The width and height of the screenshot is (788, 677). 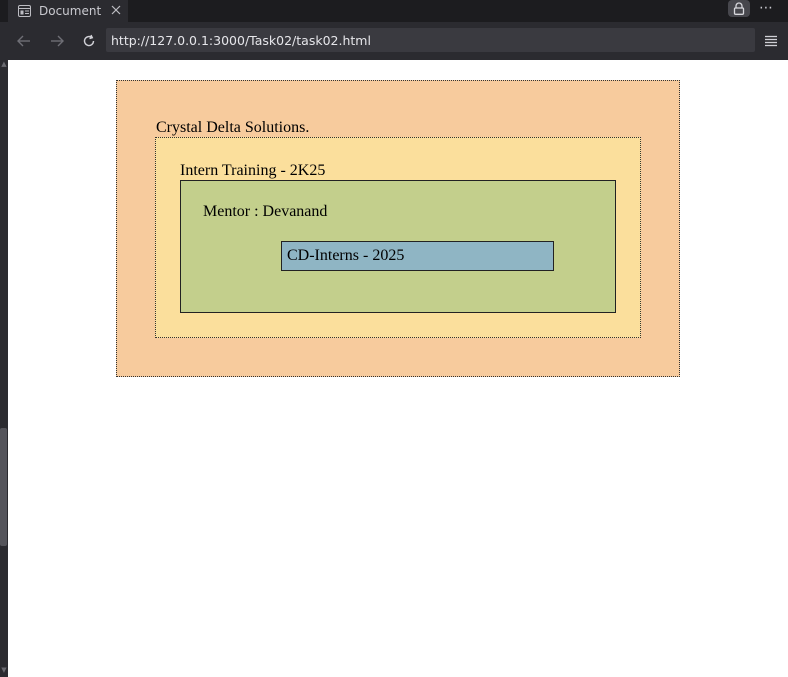 I want to click on scrollbar-thumb, so click(x=3, y=487).